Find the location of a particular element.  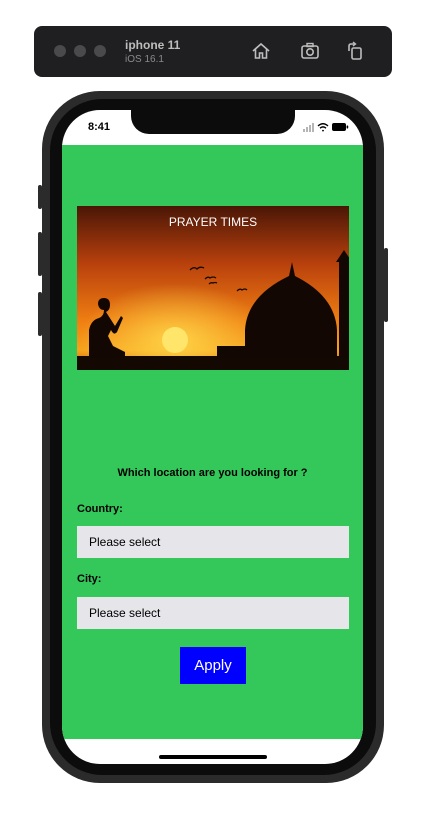

simulator-toolbar: iphone 11 iOS 16.1 is located at coordinates (213, 51).